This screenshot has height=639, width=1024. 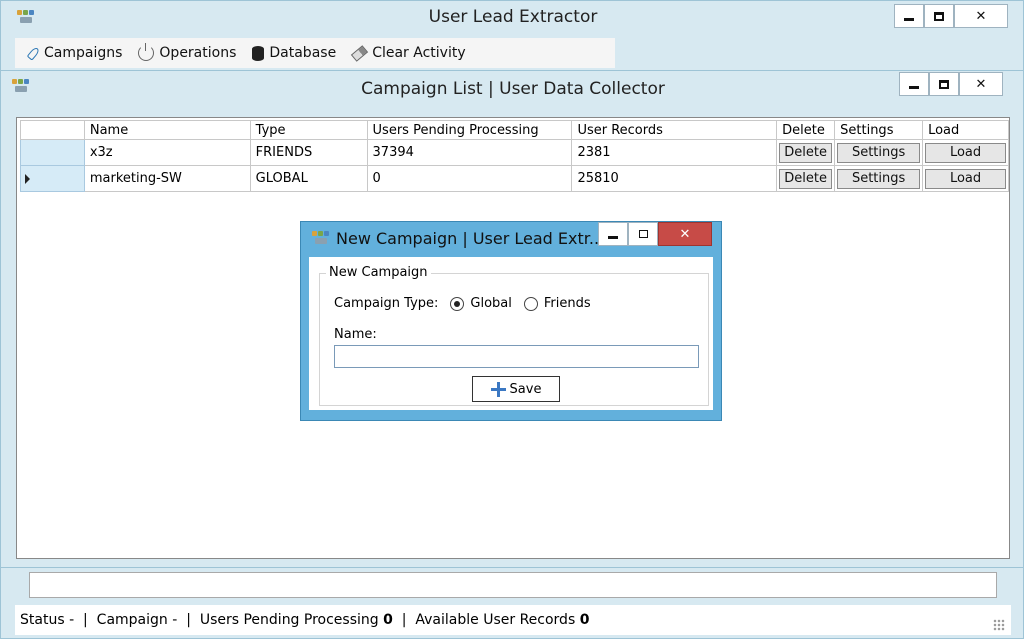 What do you see at coordinates (52, 152) in the screenshot?
I see `row-header` at bounding box center [52, 152].